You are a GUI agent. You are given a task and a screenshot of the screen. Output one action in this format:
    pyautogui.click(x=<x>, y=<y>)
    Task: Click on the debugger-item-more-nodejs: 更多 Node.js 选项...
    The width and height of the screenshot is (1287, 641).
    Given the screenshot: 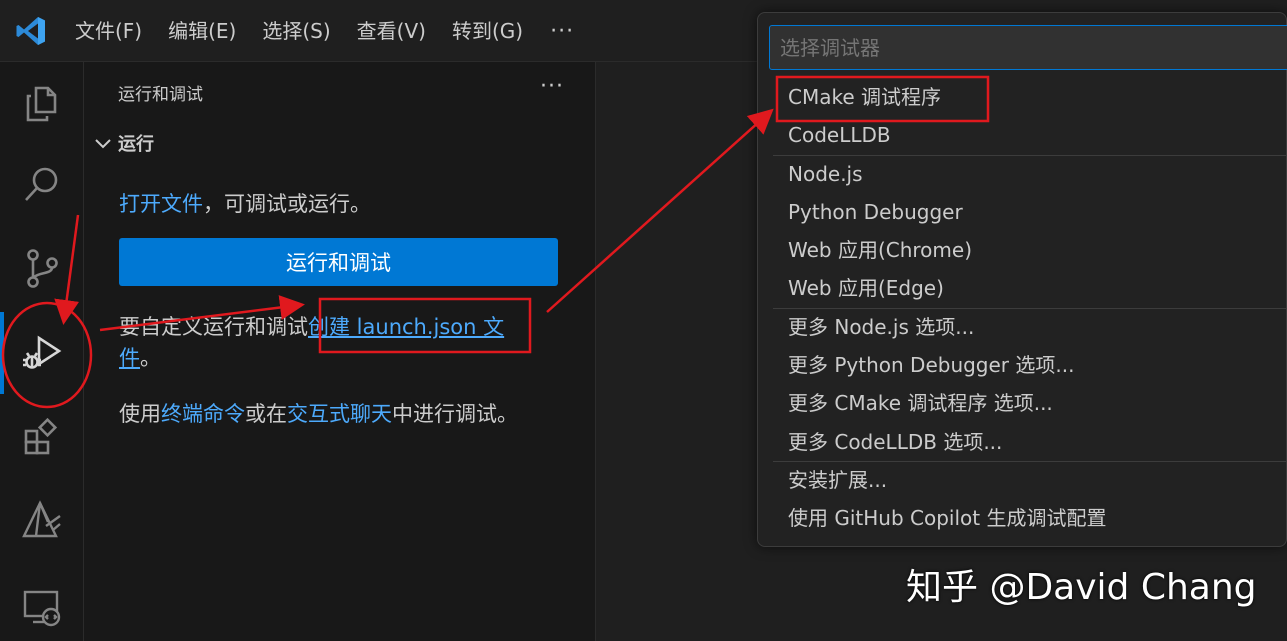 What is the action you would take?
    pyautogui.click(x=1022, y=327)
    